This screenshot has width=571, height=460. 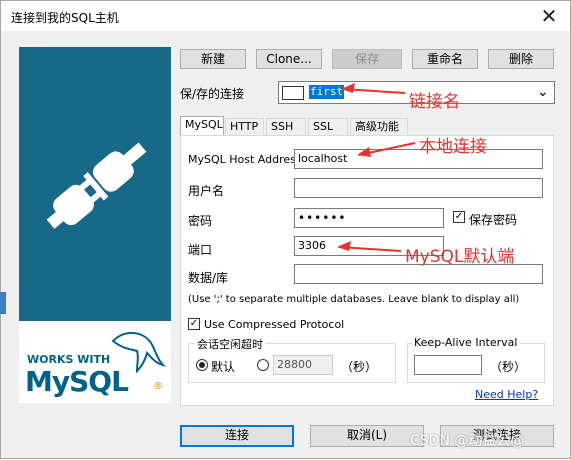 I want to click on saved-connection-label: 保/存的连接, so click(x=212, y=94).